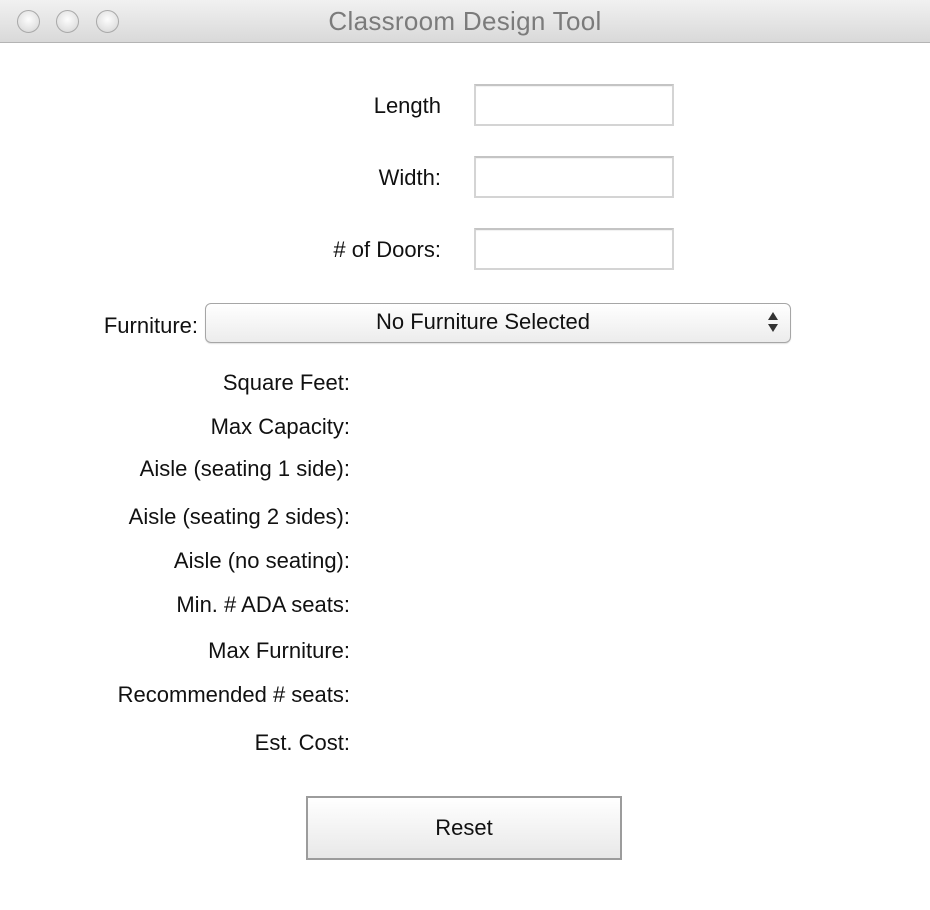  I want to click on window-title: Classroom Design Tool, so click(465, 21).